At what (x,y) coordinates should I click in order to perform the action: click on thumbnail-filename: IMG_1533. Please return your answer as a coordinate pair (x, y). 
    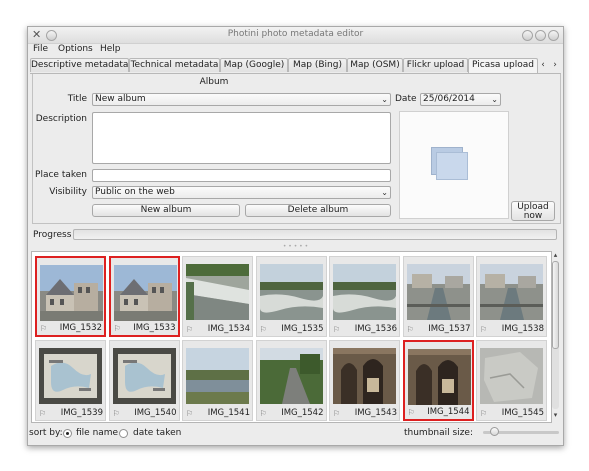
    Looking at the image, I should click on (154, 328).